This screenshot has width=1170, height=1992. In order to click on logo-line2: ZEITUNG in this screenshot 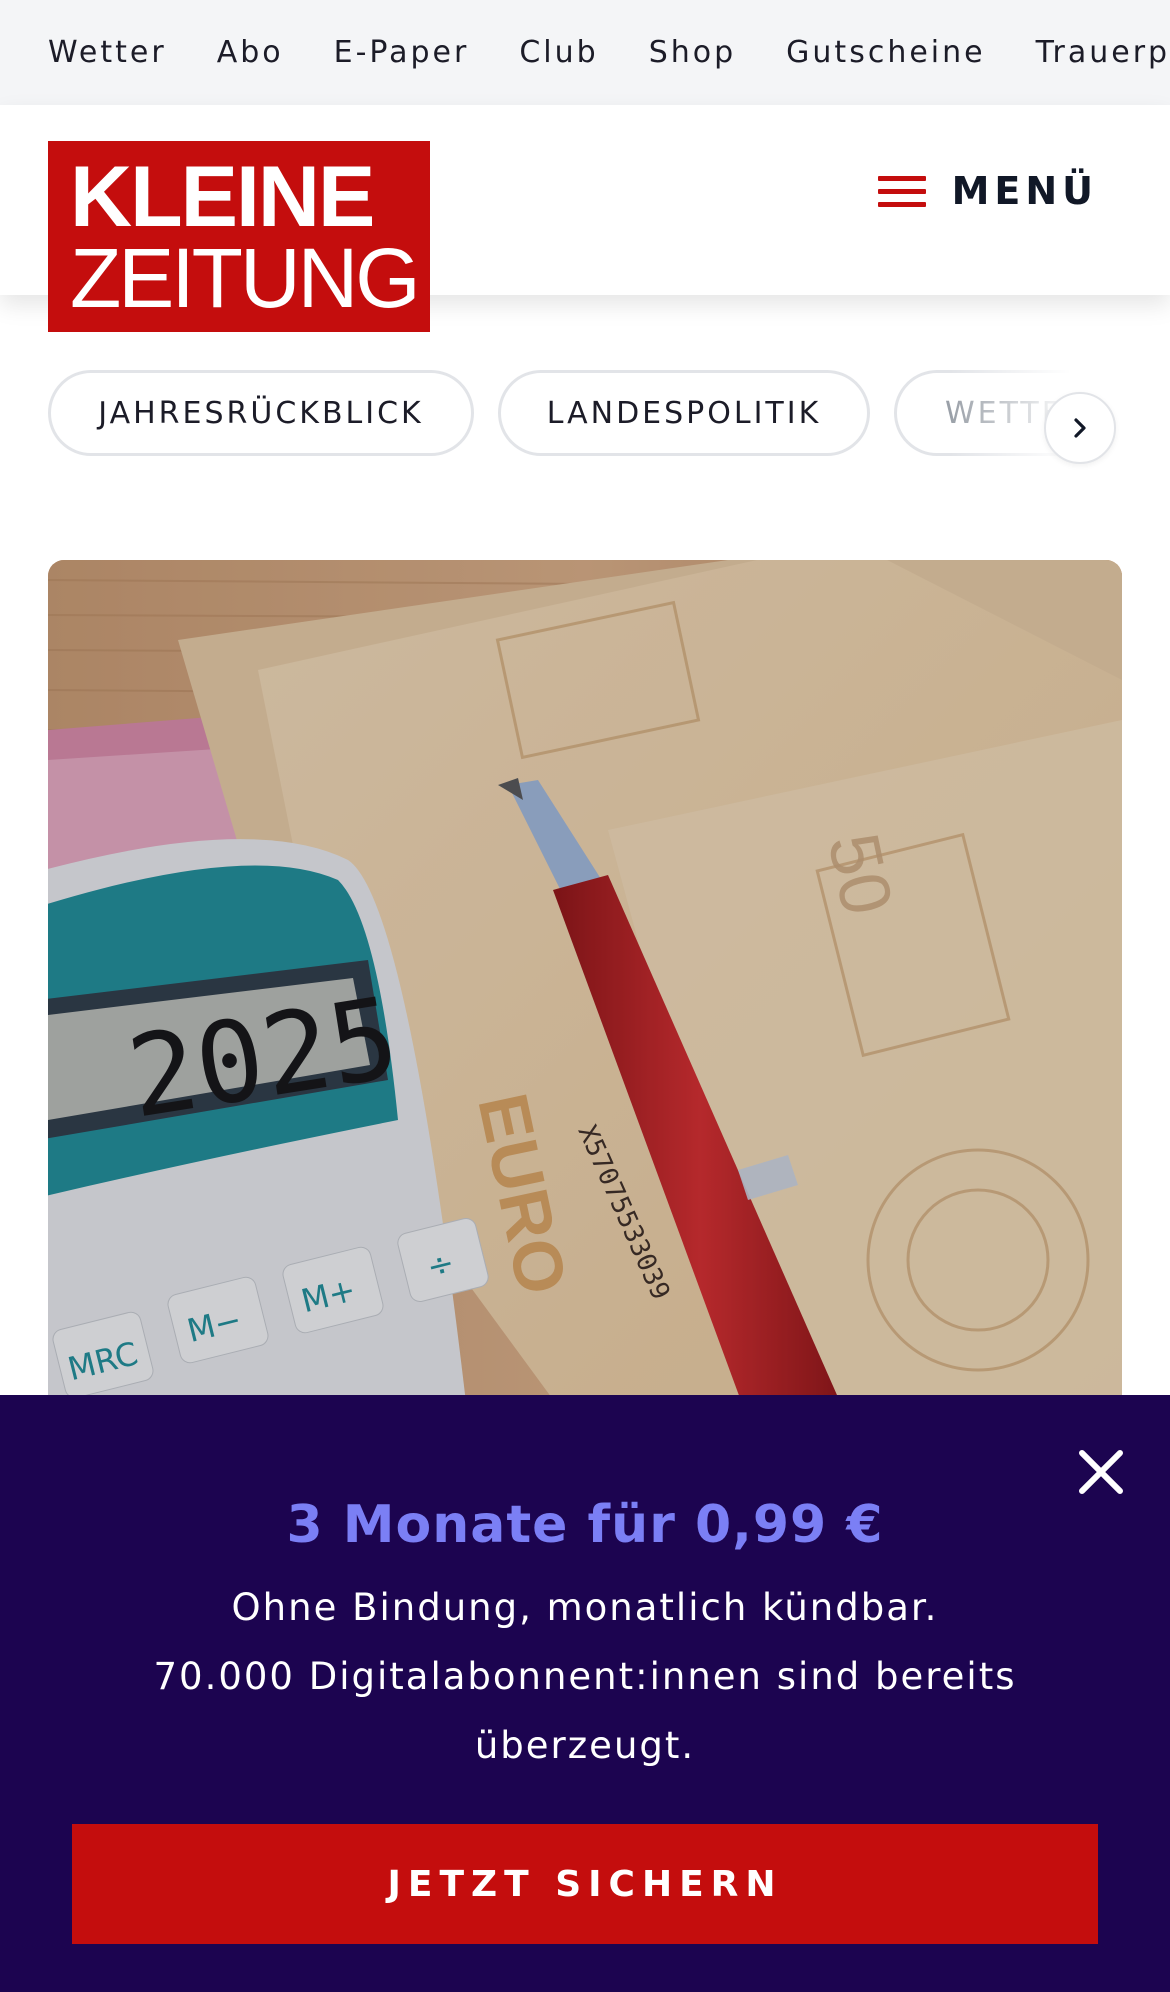, I will do `click(245, 278)`.